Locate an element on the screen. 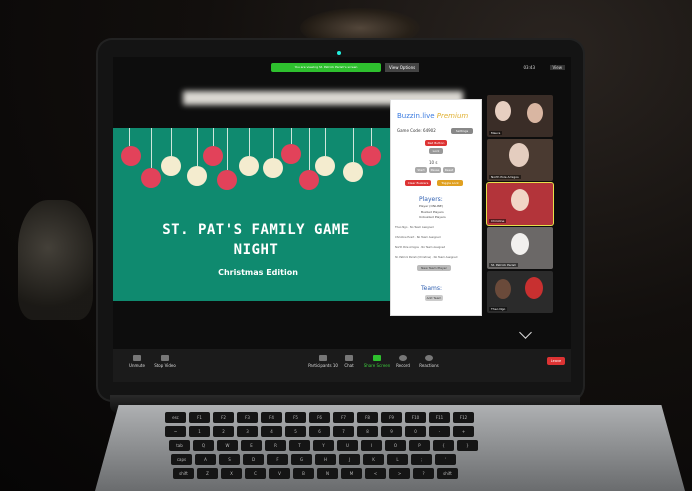  player-row: Christine Evert · No Team Assigned is located at coordinates (436, 238).